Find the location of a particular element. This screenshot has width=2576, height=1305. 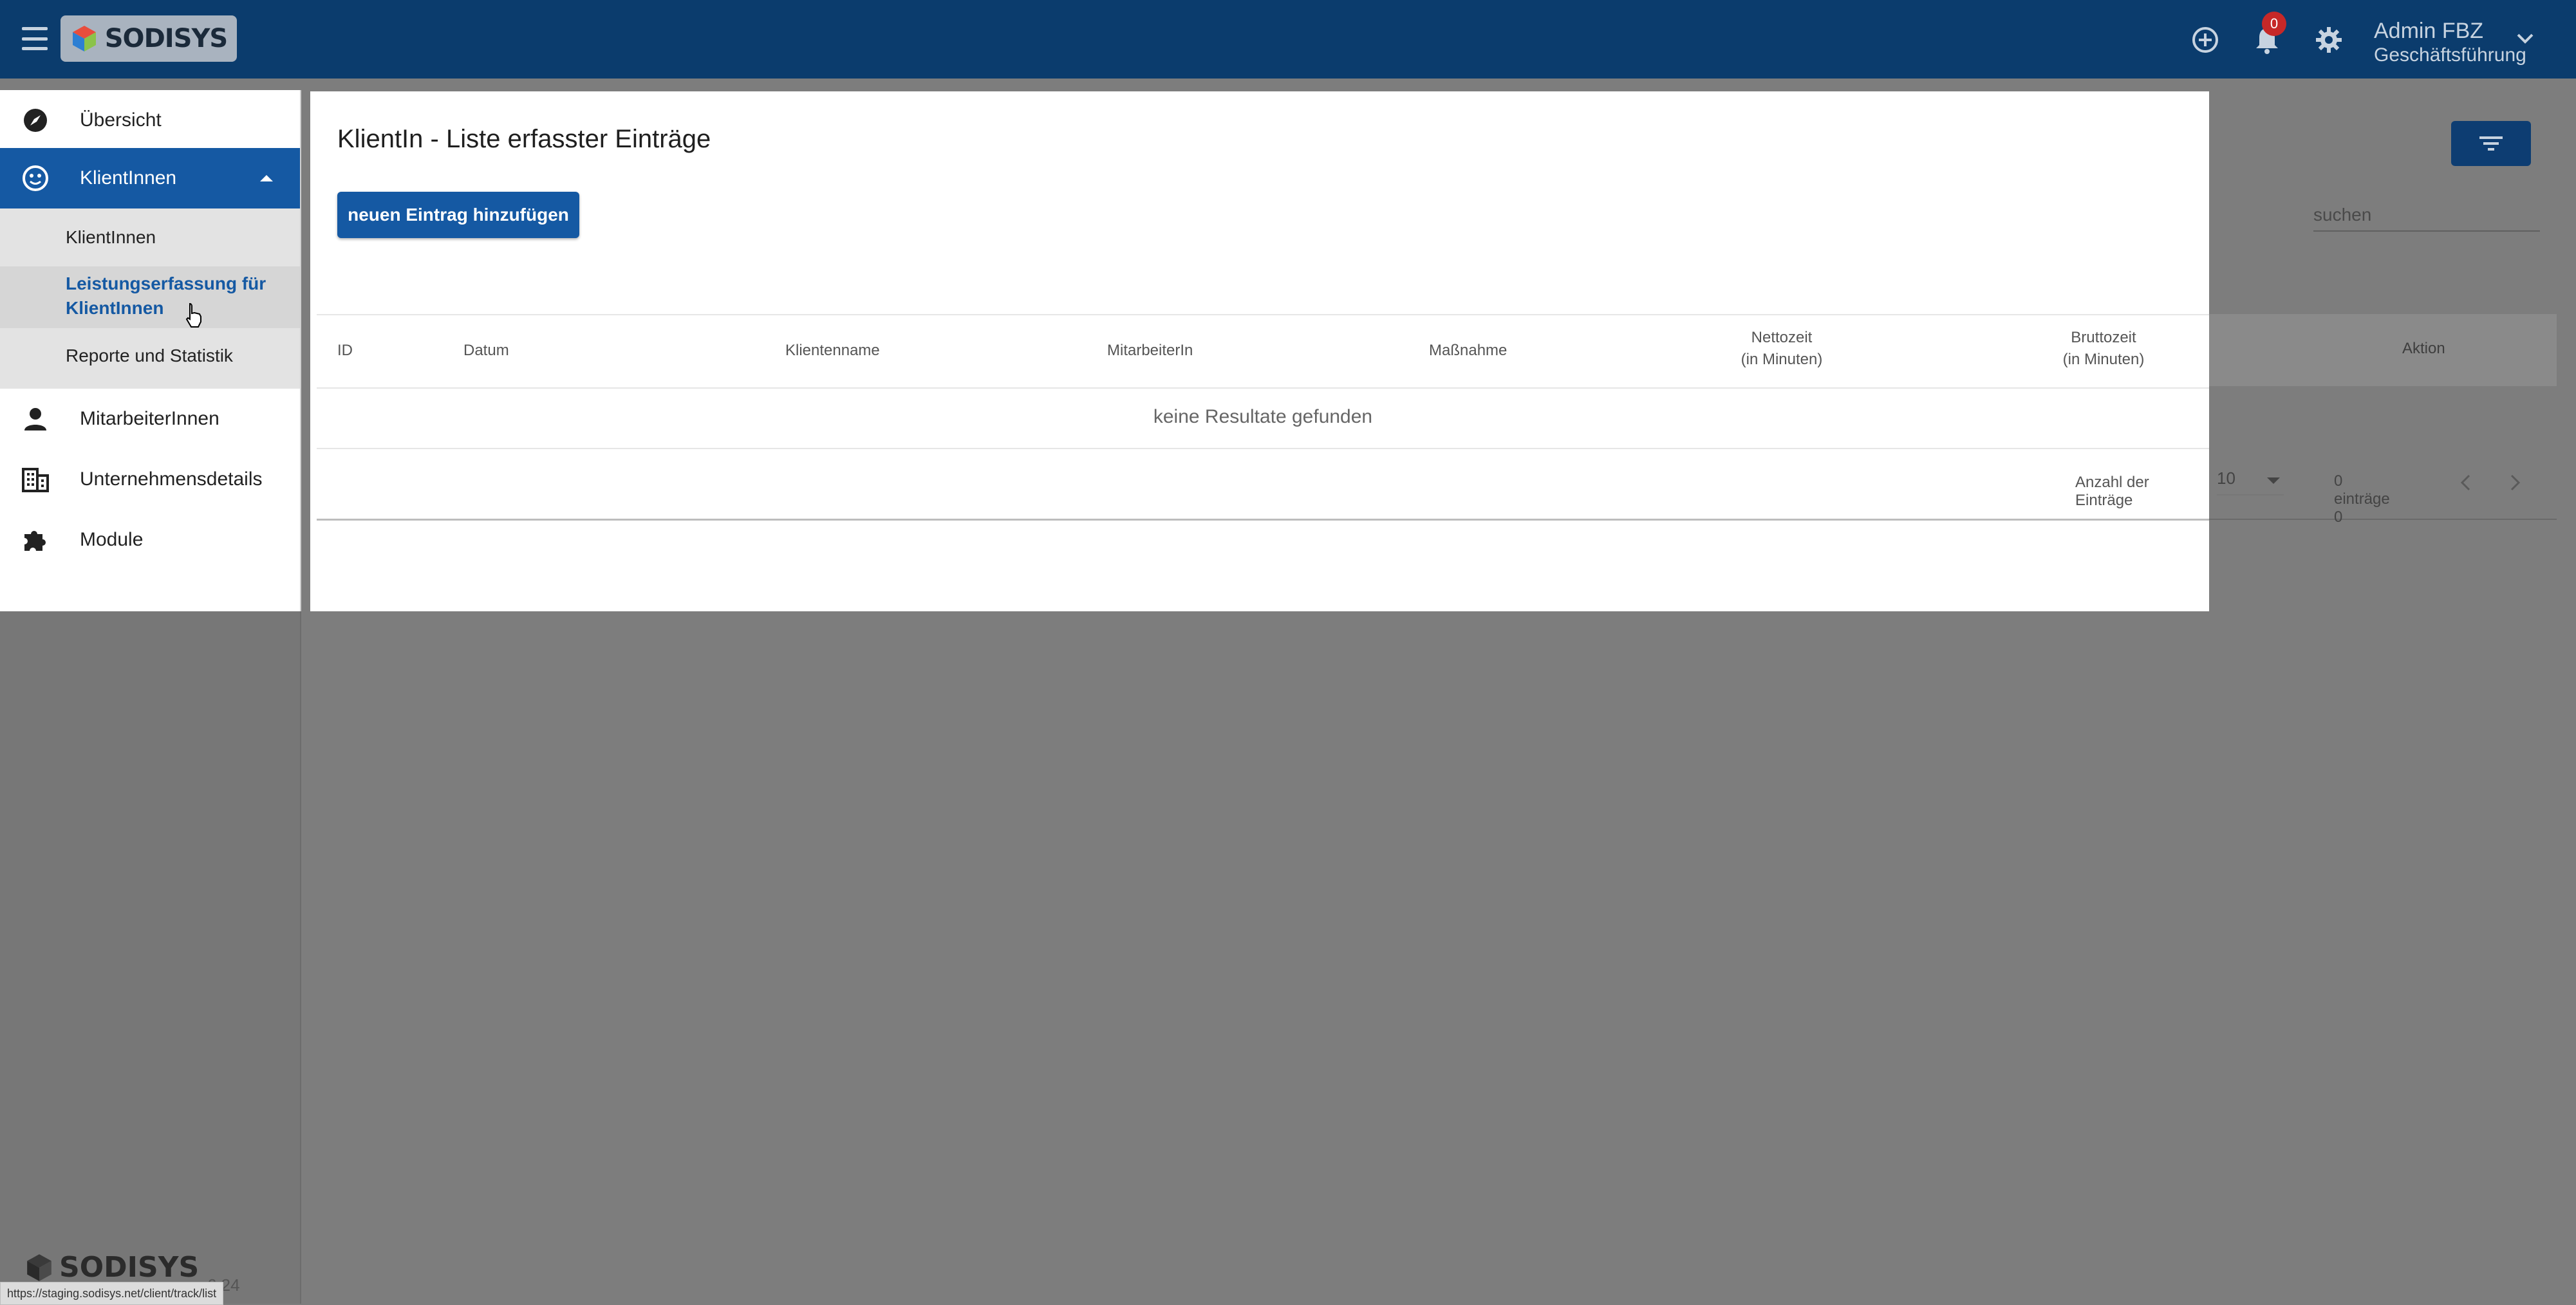

submenu-item-label: Reporte und Statistik is located at coordinates (149, 356).